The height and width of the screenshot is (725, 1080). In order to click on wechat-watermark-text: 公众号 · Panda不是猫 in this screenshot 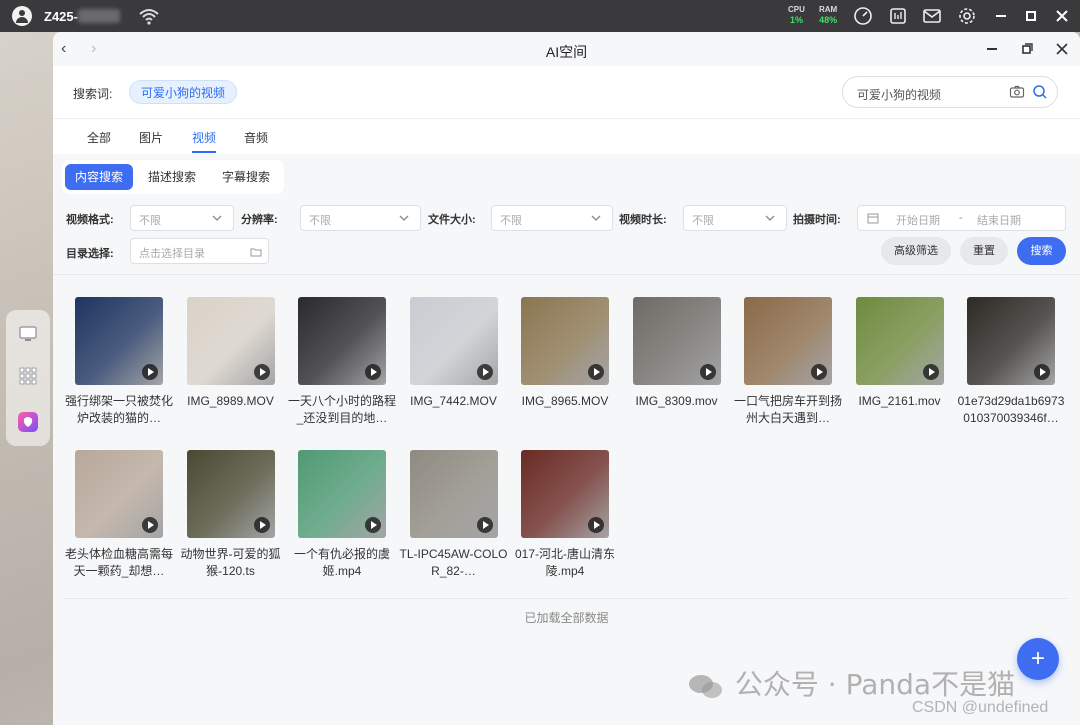, I will do `click(875, 684)`.